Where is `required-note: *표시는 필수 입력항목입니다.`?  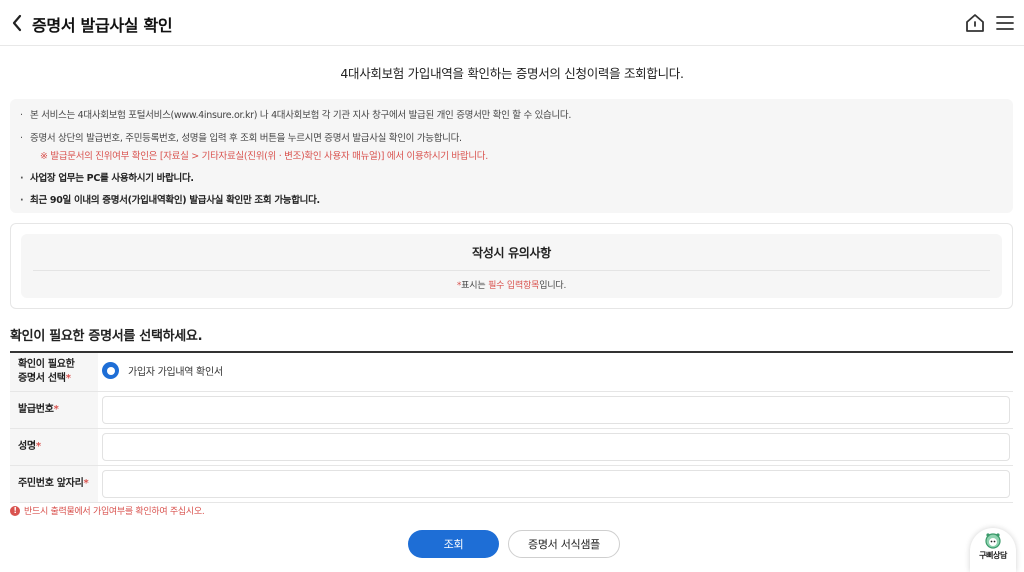 required-note: *표시는 필수 입력항목입니다. is located at coordinates (511, 284).